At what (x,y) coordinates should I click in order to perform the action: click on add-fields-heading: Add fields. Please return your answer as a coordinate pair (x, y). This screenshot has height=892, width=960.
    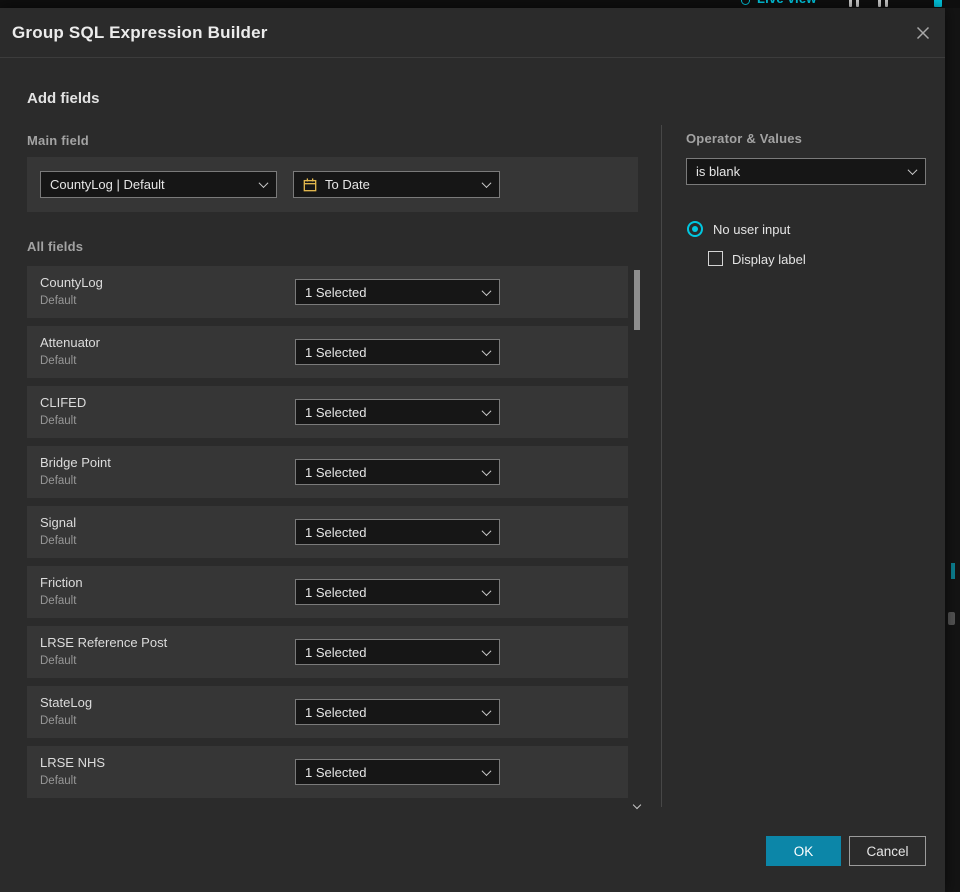
    Looking at the image, I should click on (63, 98).